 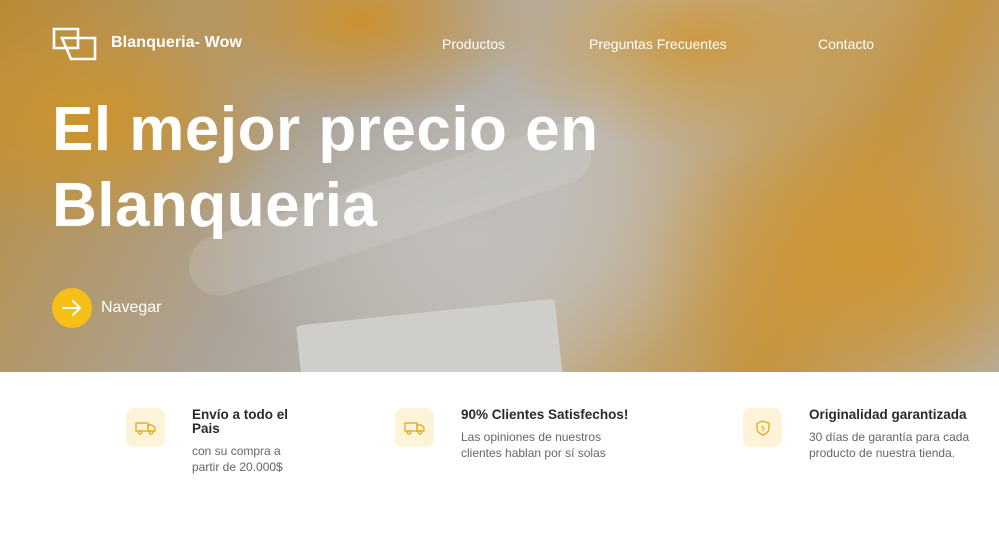 I want to click on arrow-right-icon, so click(x=72, y=308).